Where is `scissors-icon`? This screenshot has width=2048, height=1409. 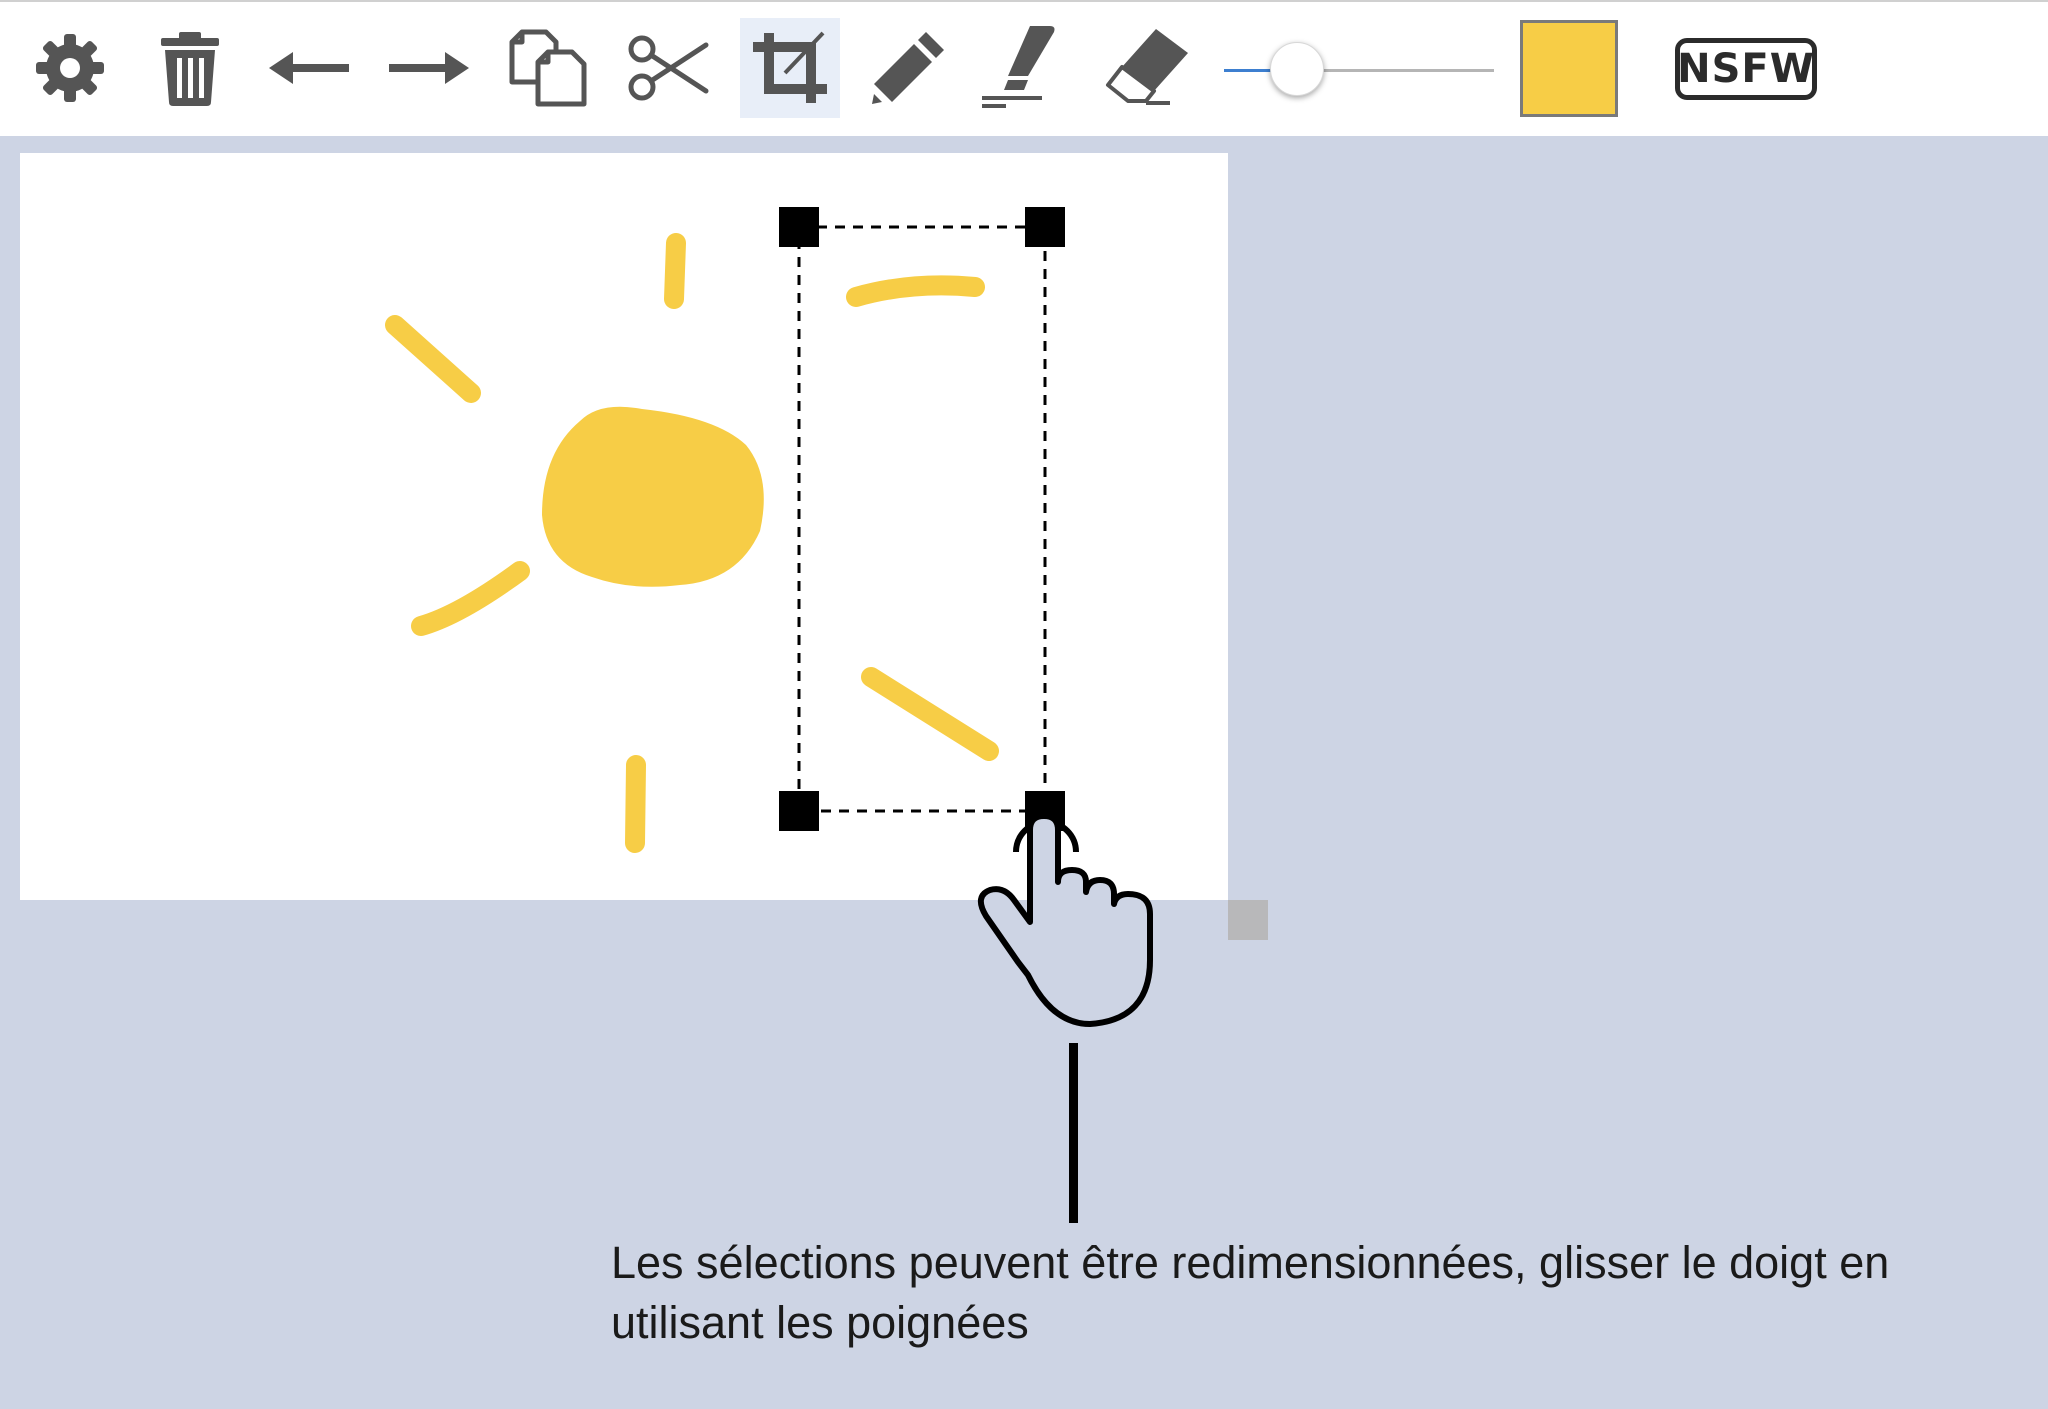 scissors-icon is located at coordinates (668, 68).